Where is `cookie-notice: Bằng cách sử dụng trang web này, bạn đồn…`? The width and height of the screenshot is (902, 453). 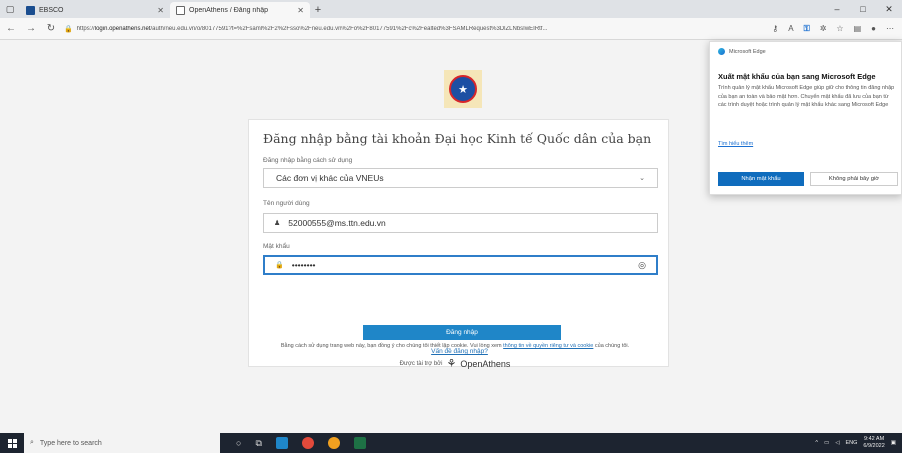
cookie-notice: Bằng cách sử dụng trang web này, bạn đồn… is located at coordinates (455, 346).